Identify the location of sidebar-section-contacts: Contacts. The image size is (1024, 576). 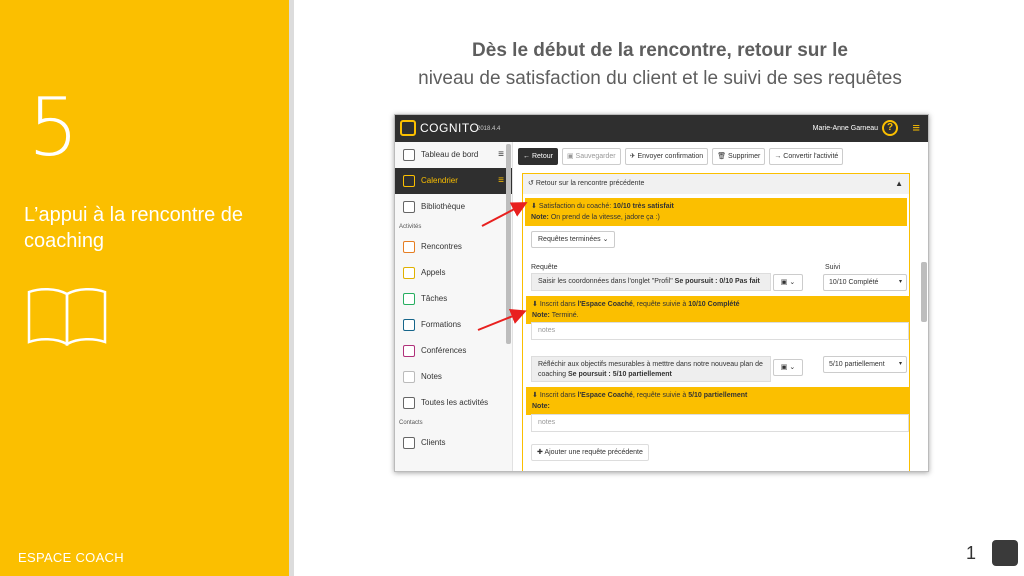
(411, 423).